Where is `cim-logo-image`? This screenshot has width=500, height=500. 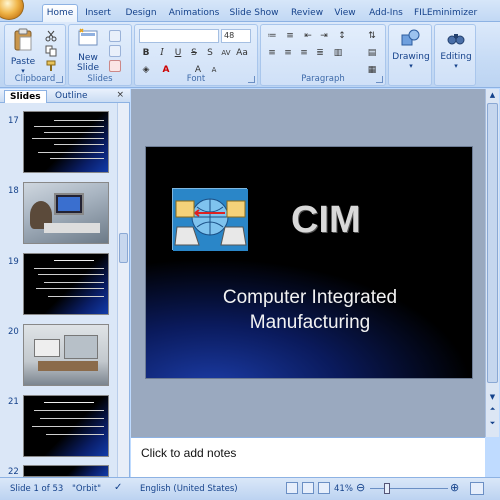
cim-logo-image is located at coordinates (210, 219).